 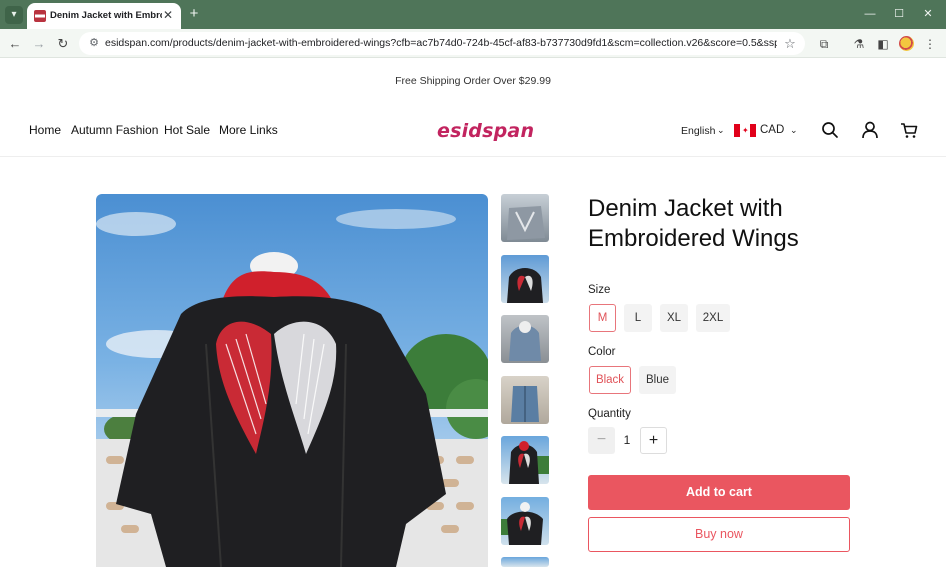 What do you see at coordinates (39, 44) in the screenshot?
I see `forward-arrow-icon: →` at bounding box center [39, 44].